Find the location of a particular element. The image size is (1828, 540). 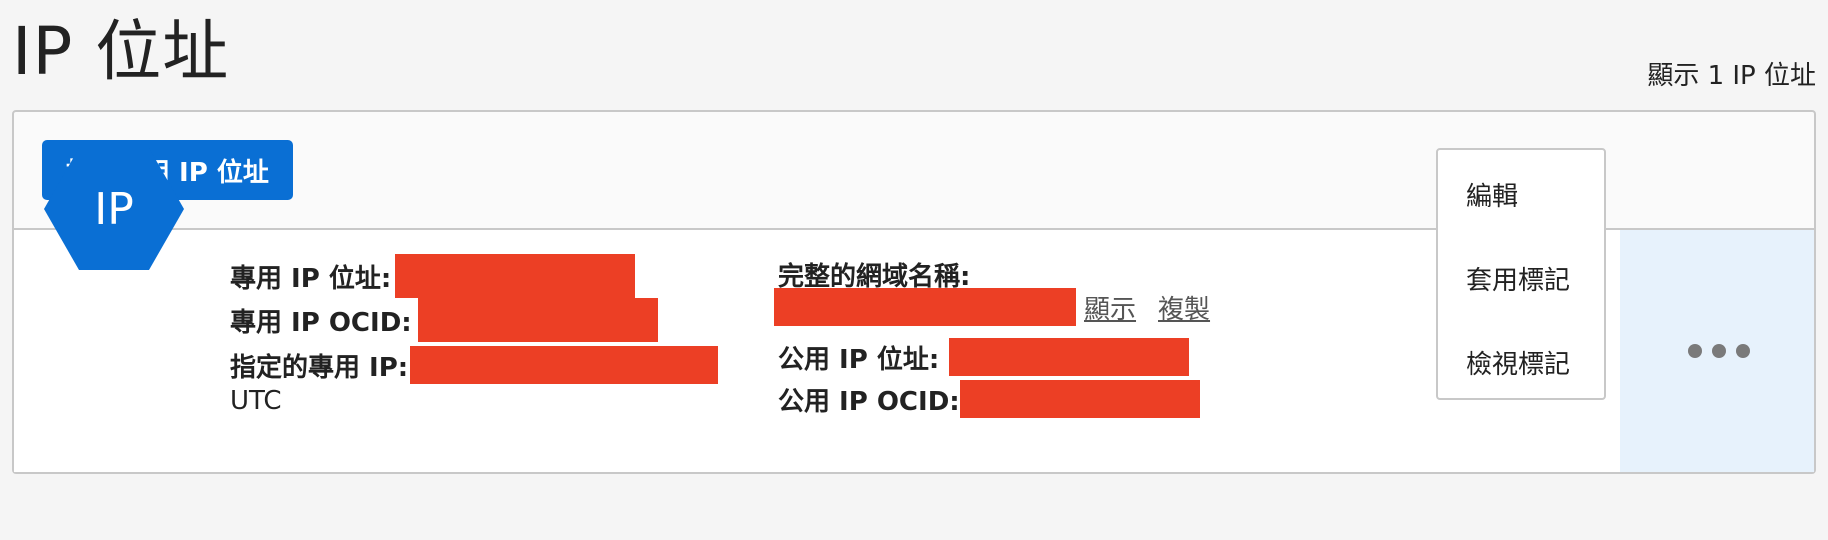

ellipsis-icon is located at coordinates (1719, 351).